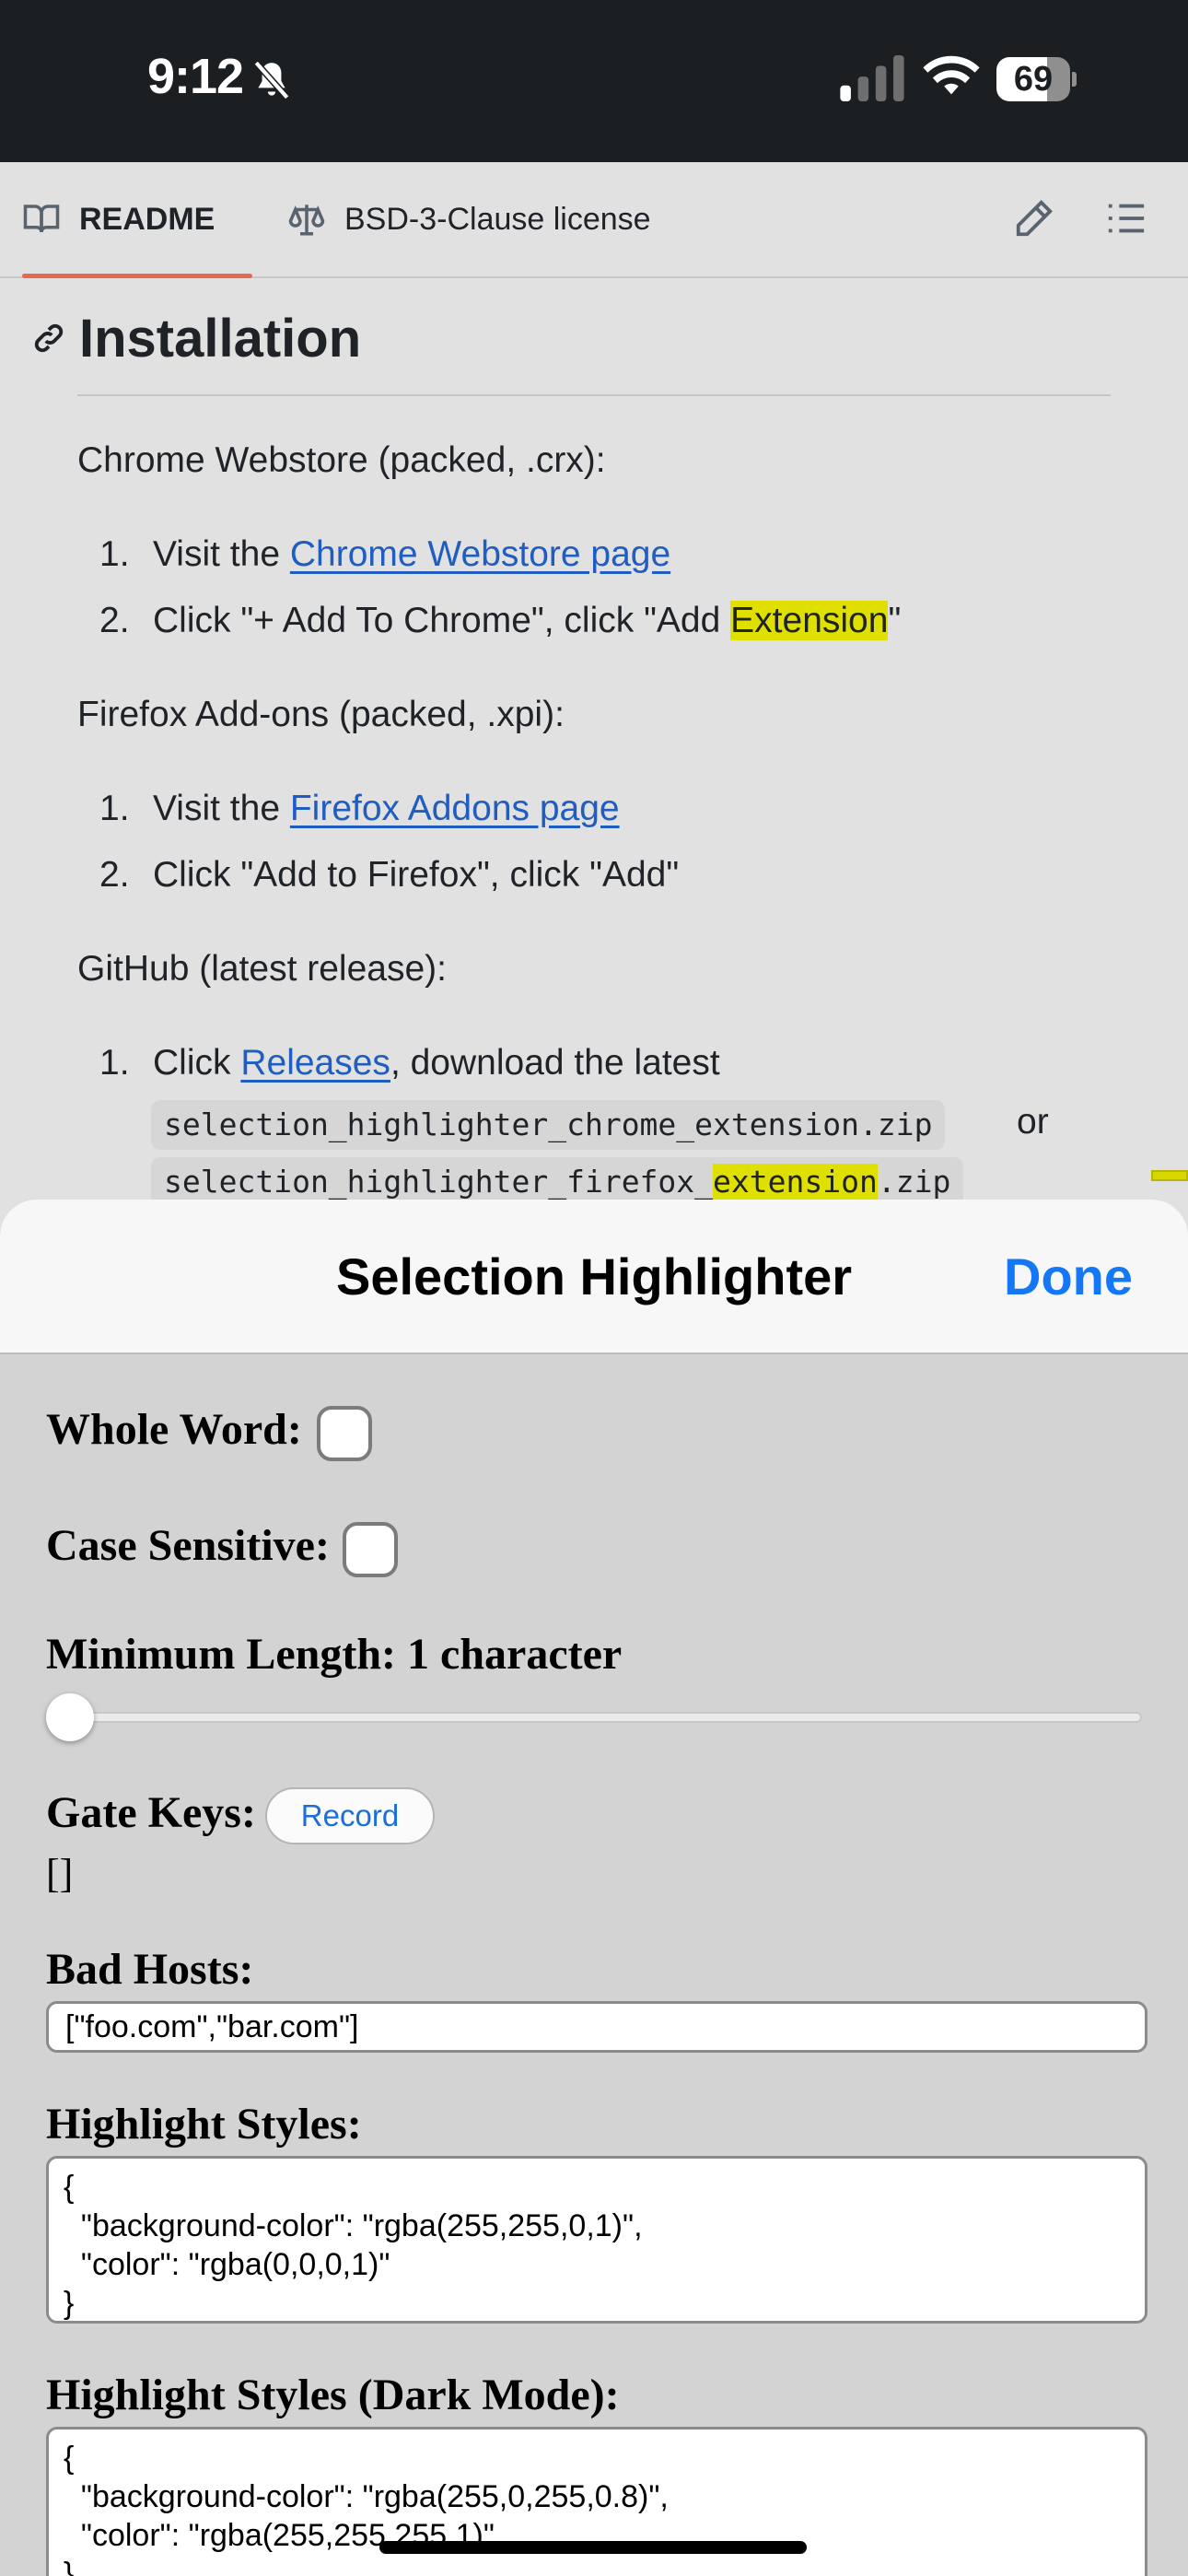 The image size is (1188, 2576). I want to click on status-bar: 9:12 69, so click(594, 81).